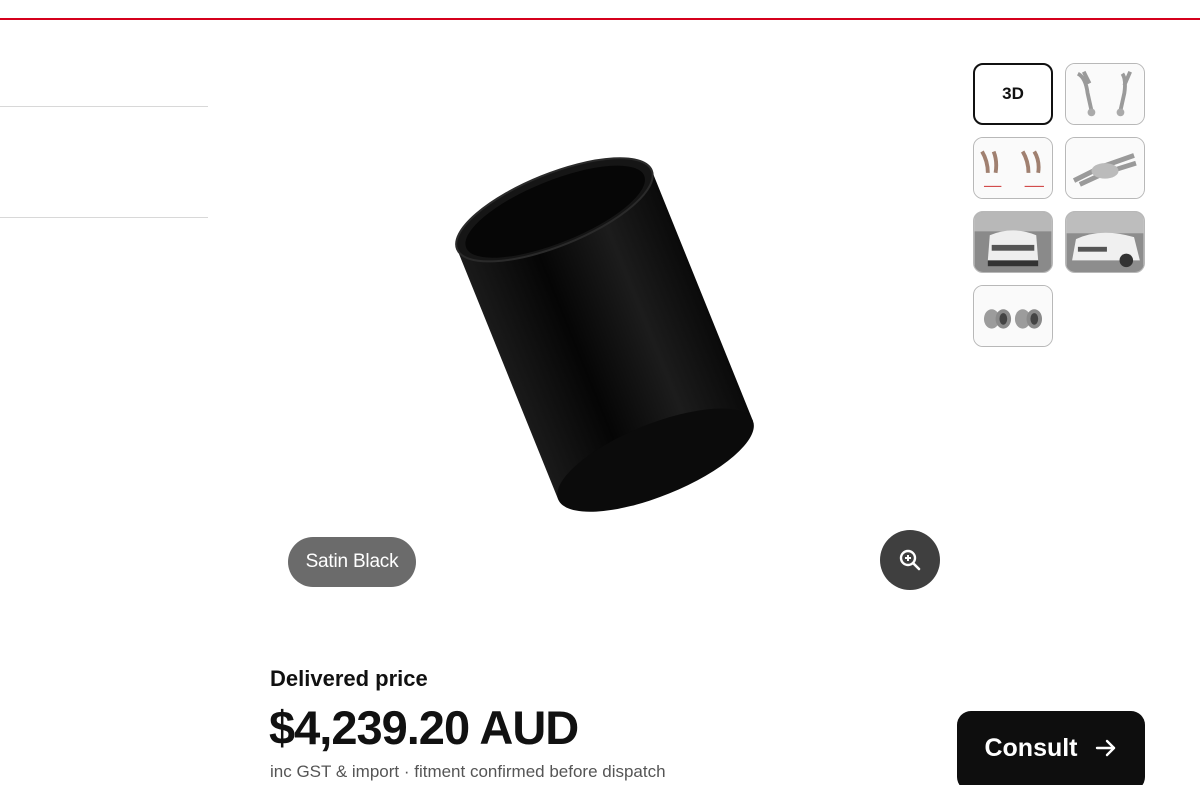 This screenshot has height=785, width=1200. What do you see at coordinates (600, 19) in the screenshot?
I see `header-accent-line` at bounding box center [600, 19].